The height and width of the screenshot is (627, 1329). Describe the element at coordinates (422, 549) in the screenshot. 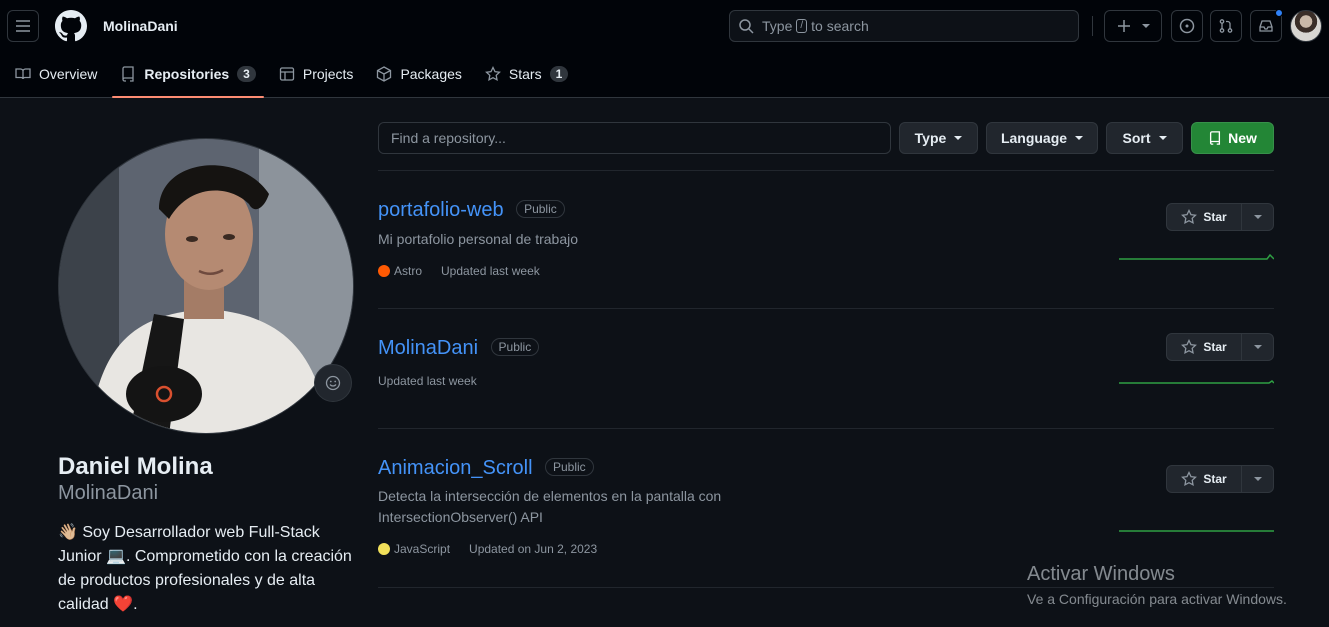

I see `repo-language: JavaScript` at that location.